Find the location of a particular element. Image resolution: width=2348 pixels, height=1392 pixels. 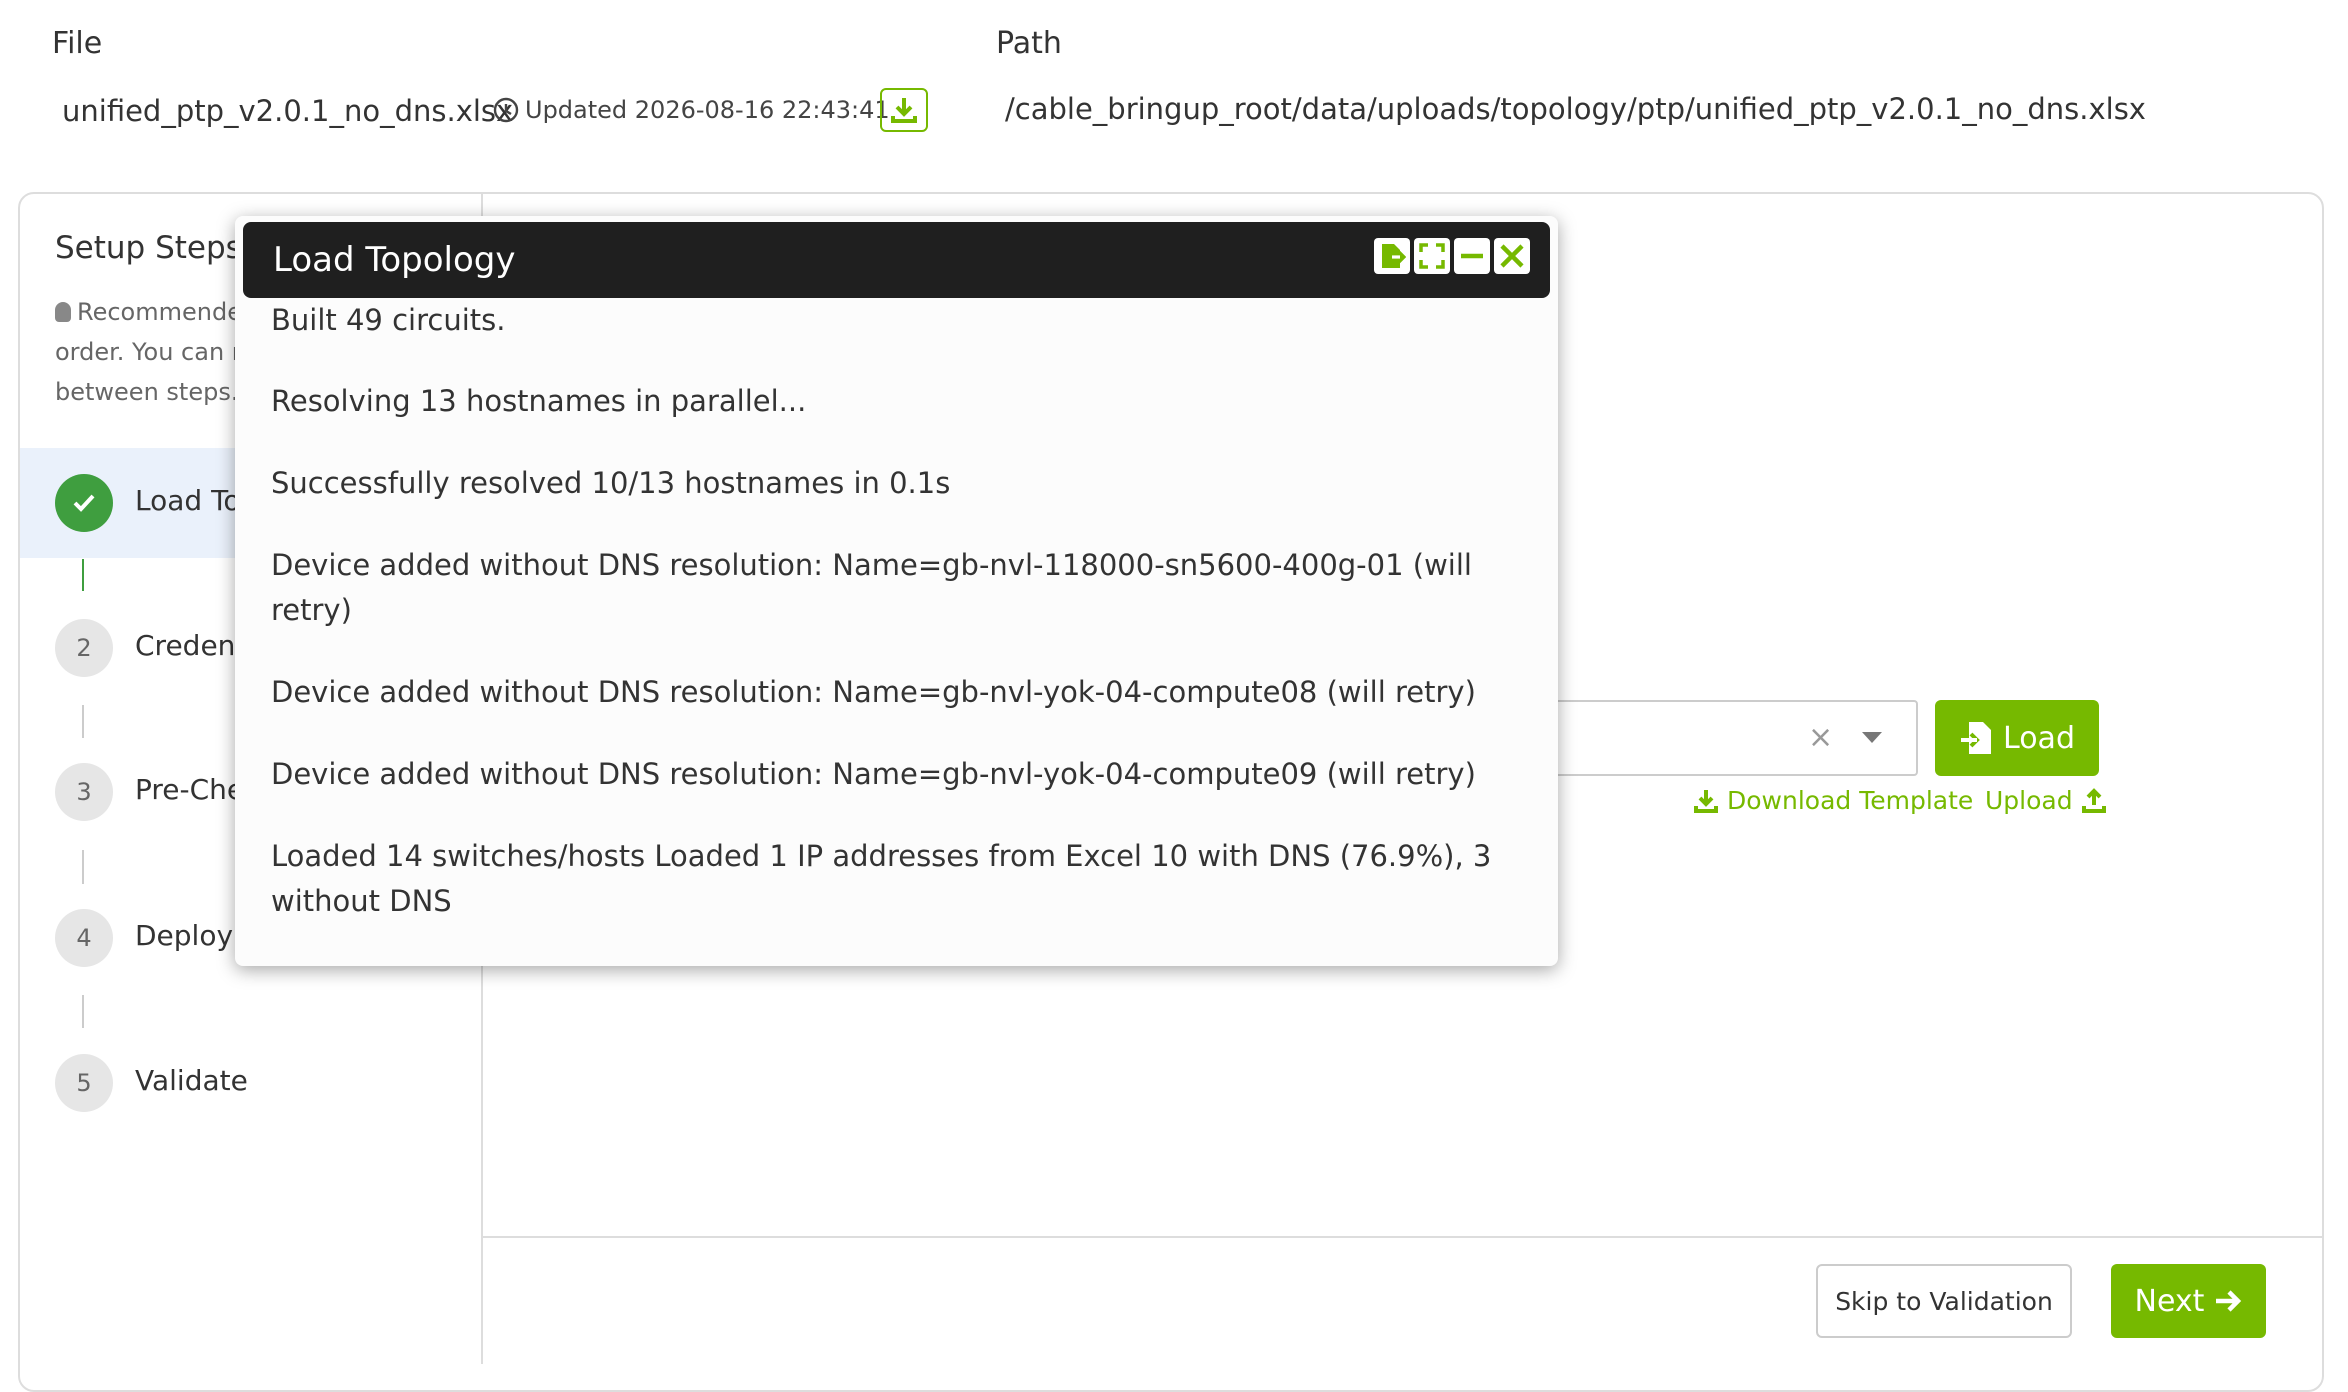

clear-icon: × is located at coordinates (1820, 737).